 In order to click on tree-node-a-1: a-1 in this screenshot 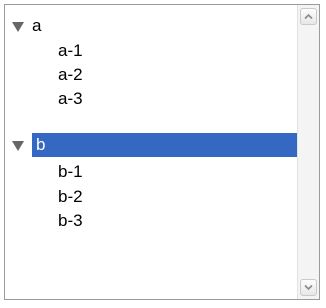, I will do `click(151, 51)`.